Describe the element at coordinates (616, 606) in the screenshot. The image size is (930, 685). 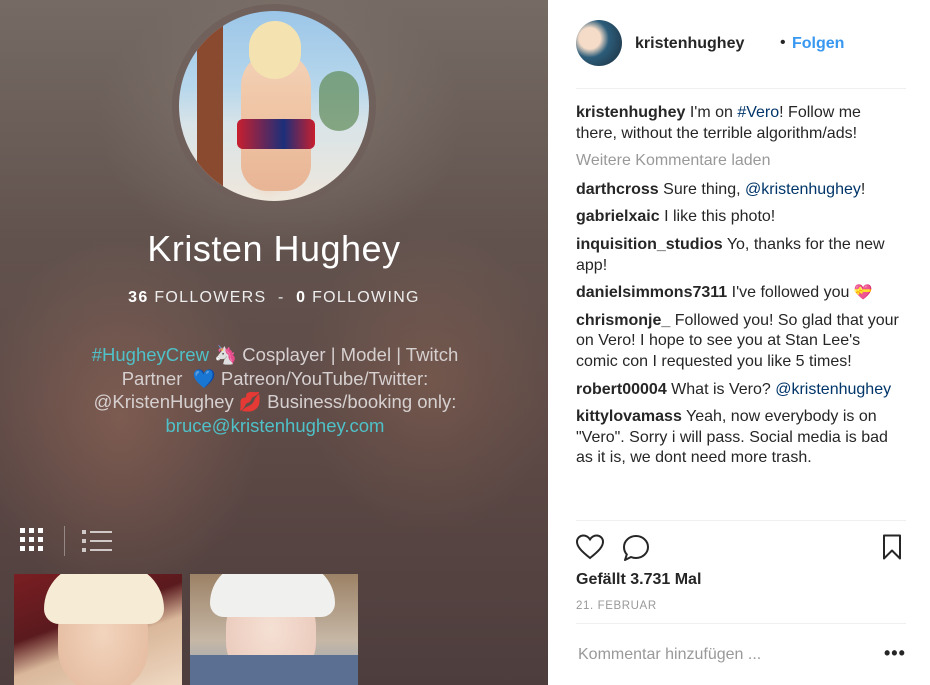
I see `post-date: 21. FEBRUAR` at that location.